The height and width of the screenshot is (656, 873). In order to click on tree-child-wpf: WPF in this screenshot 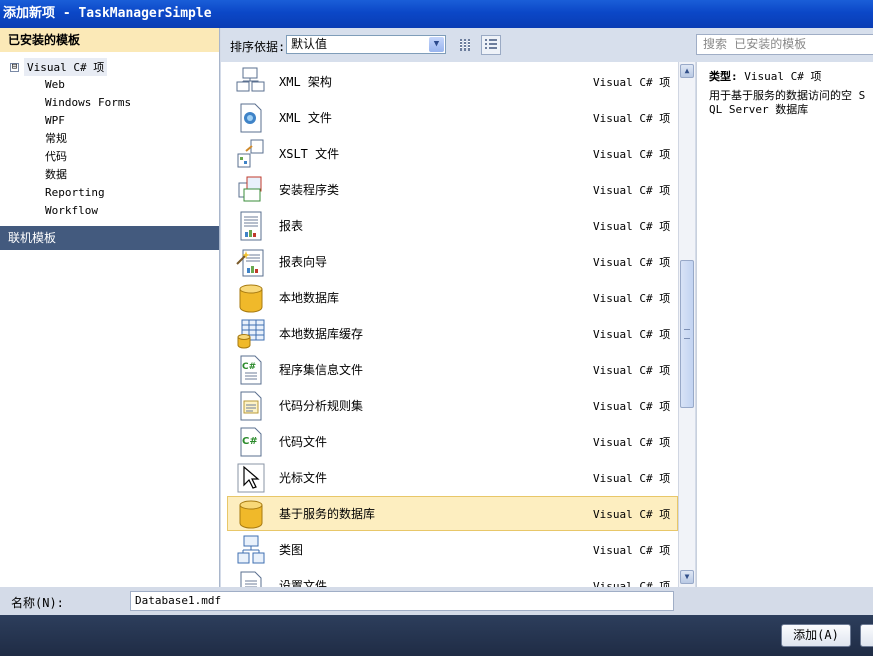, I will do `click(55, 121)`.